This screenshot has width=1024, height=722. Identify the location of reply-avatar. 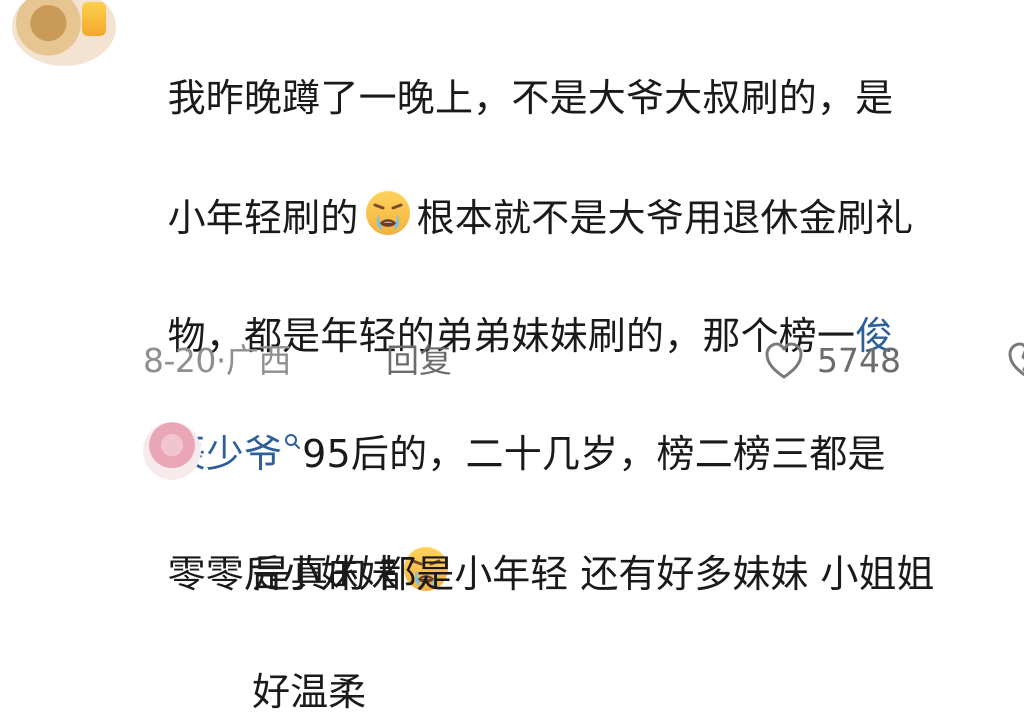
(172, 451).